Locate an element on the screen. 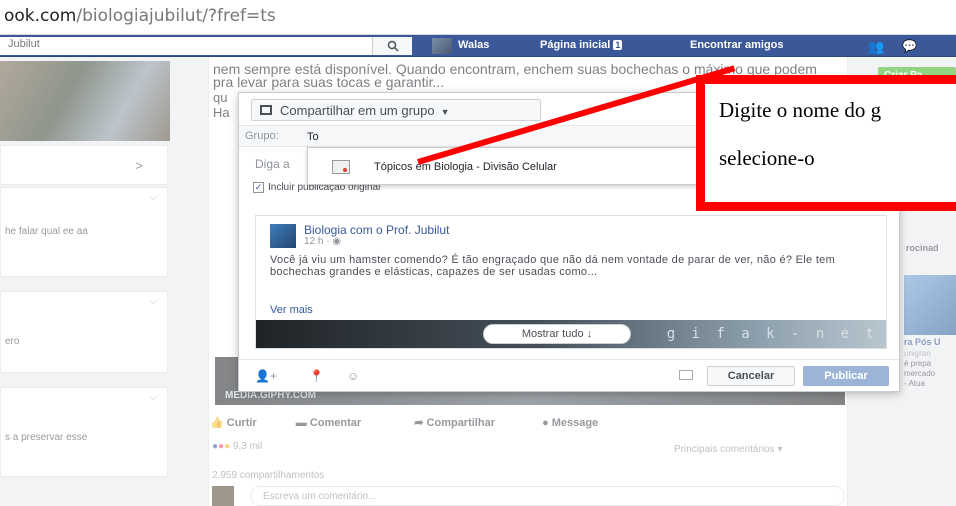  caret-down-icon: ▼ is located at coordinates (445, 112).